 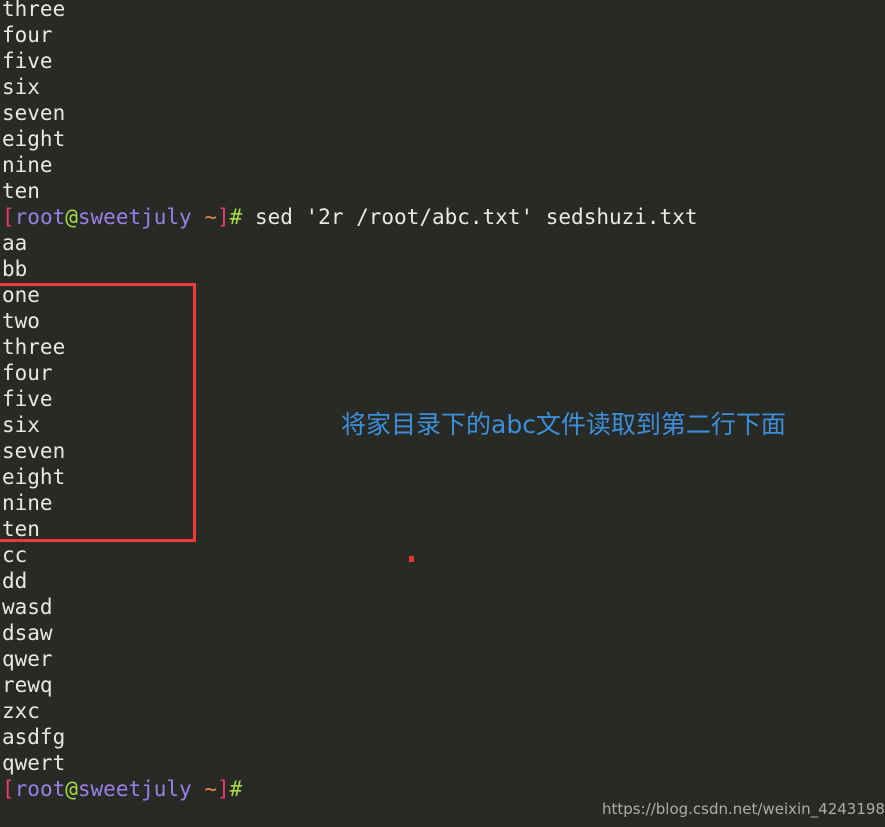 I want to click on terminal-line: wasd, so click(x=27, y=607).